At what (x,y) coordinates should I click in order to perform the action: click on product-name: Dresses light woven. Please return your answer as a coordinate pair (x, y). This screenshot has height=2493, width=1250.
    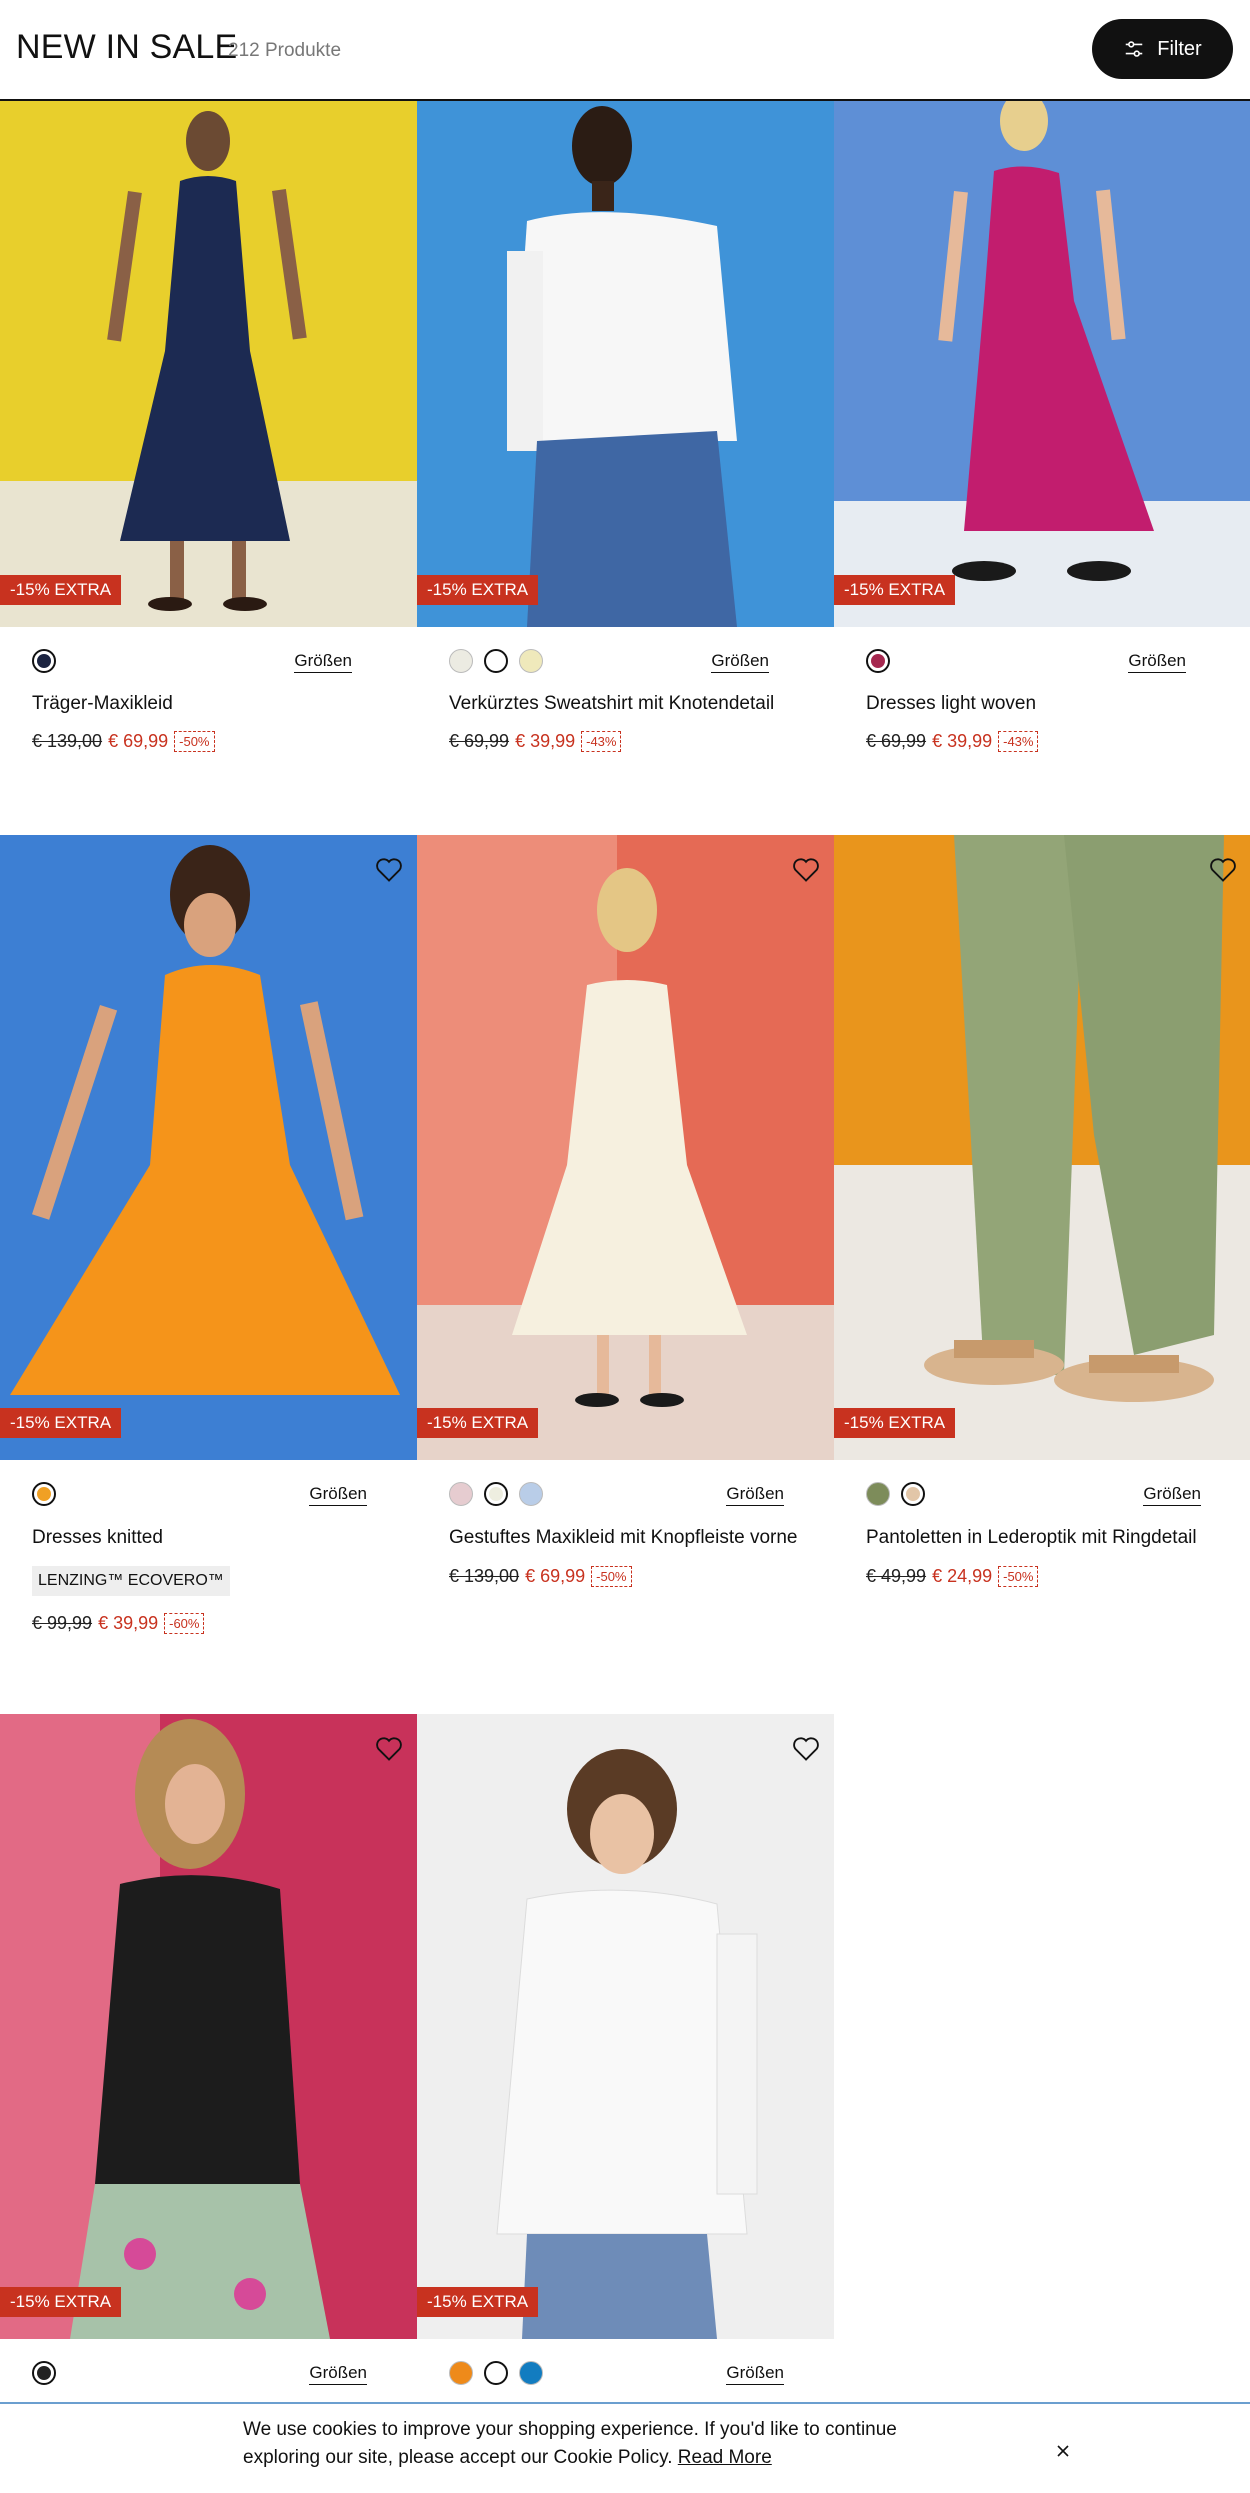
    Looking at the image, I should click on (951, 704).